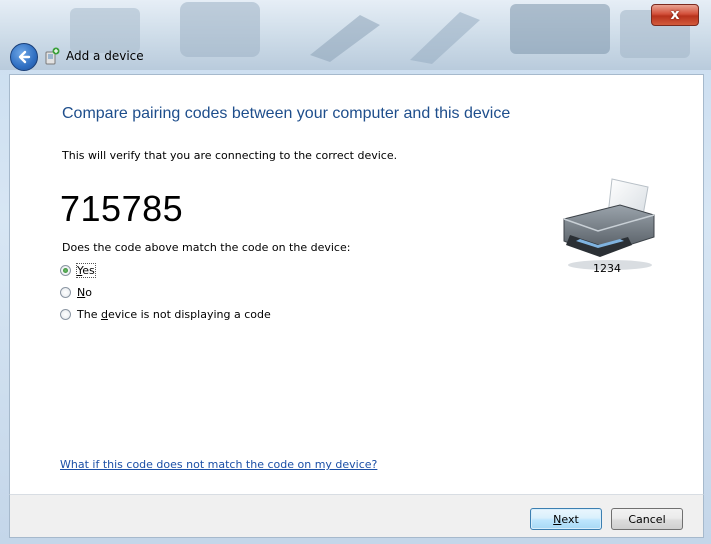  Describe the element at coordinates (647, 519) in the screenshot. I see `cancel-button: Cancel` at that location.